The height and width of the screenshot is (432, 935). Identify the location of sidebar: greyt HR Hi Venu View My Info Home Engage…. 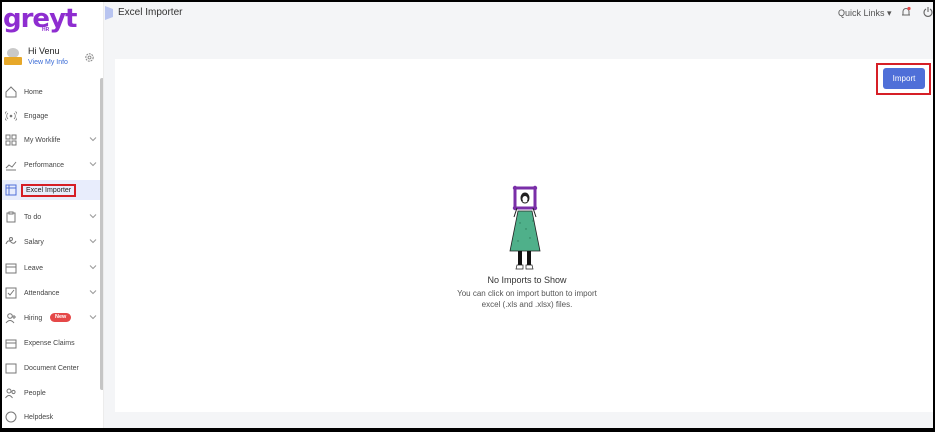
(53, 215).